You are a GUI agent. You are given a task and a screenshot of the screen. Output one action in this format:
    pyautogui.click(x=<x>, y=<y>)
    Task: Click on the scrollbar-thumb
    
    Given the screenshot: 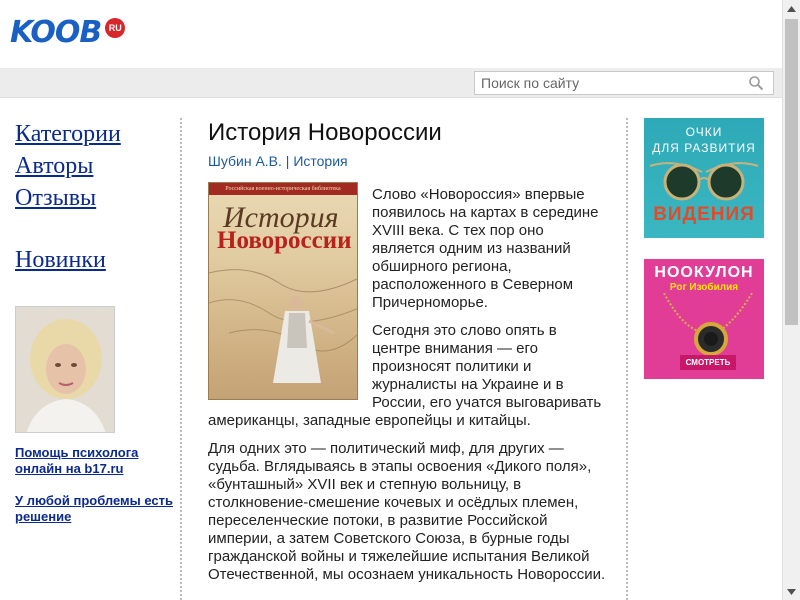 What is the action you would take?
    pyautogui.click(x=791, y=172)
    